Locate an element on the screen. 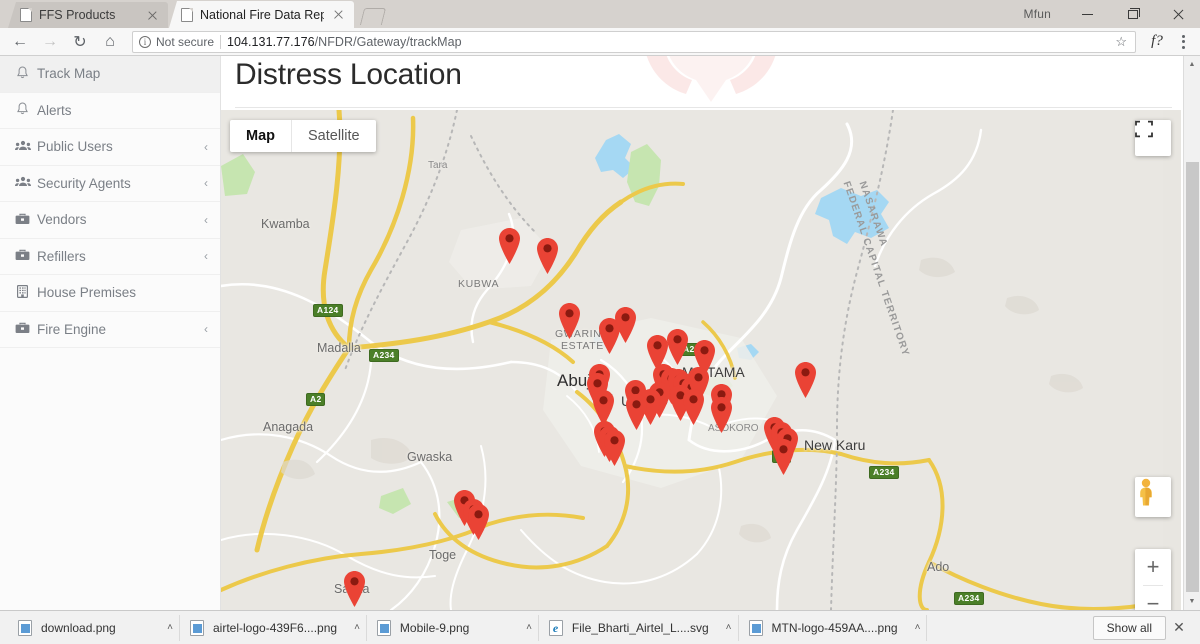 The height and width of the screenshot is (644, 1200). fullscreen-icon is located at coordinates (1153, 138).